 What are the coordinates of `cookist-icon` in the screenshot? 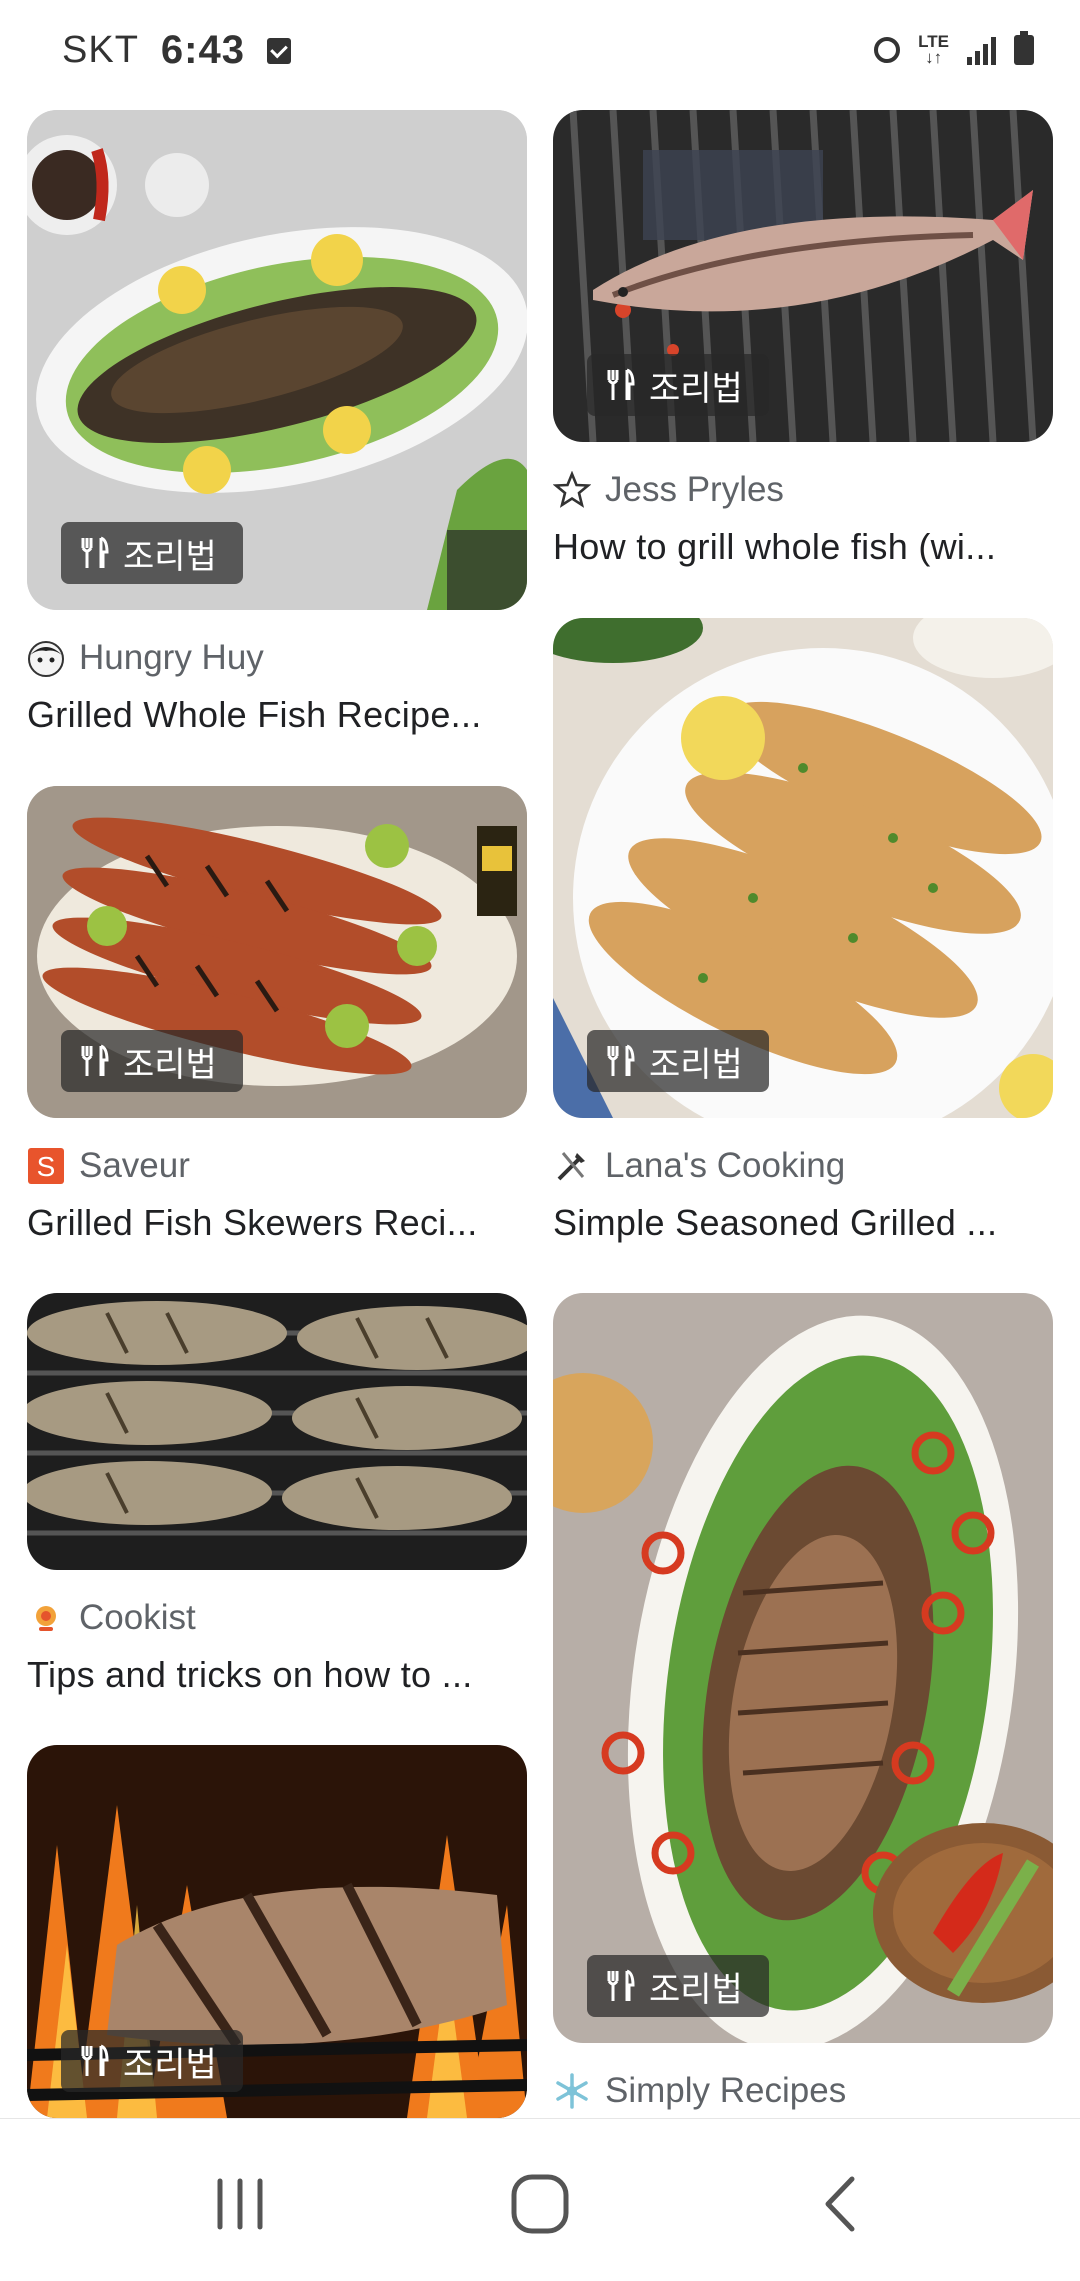 It's located at (46, 1618).